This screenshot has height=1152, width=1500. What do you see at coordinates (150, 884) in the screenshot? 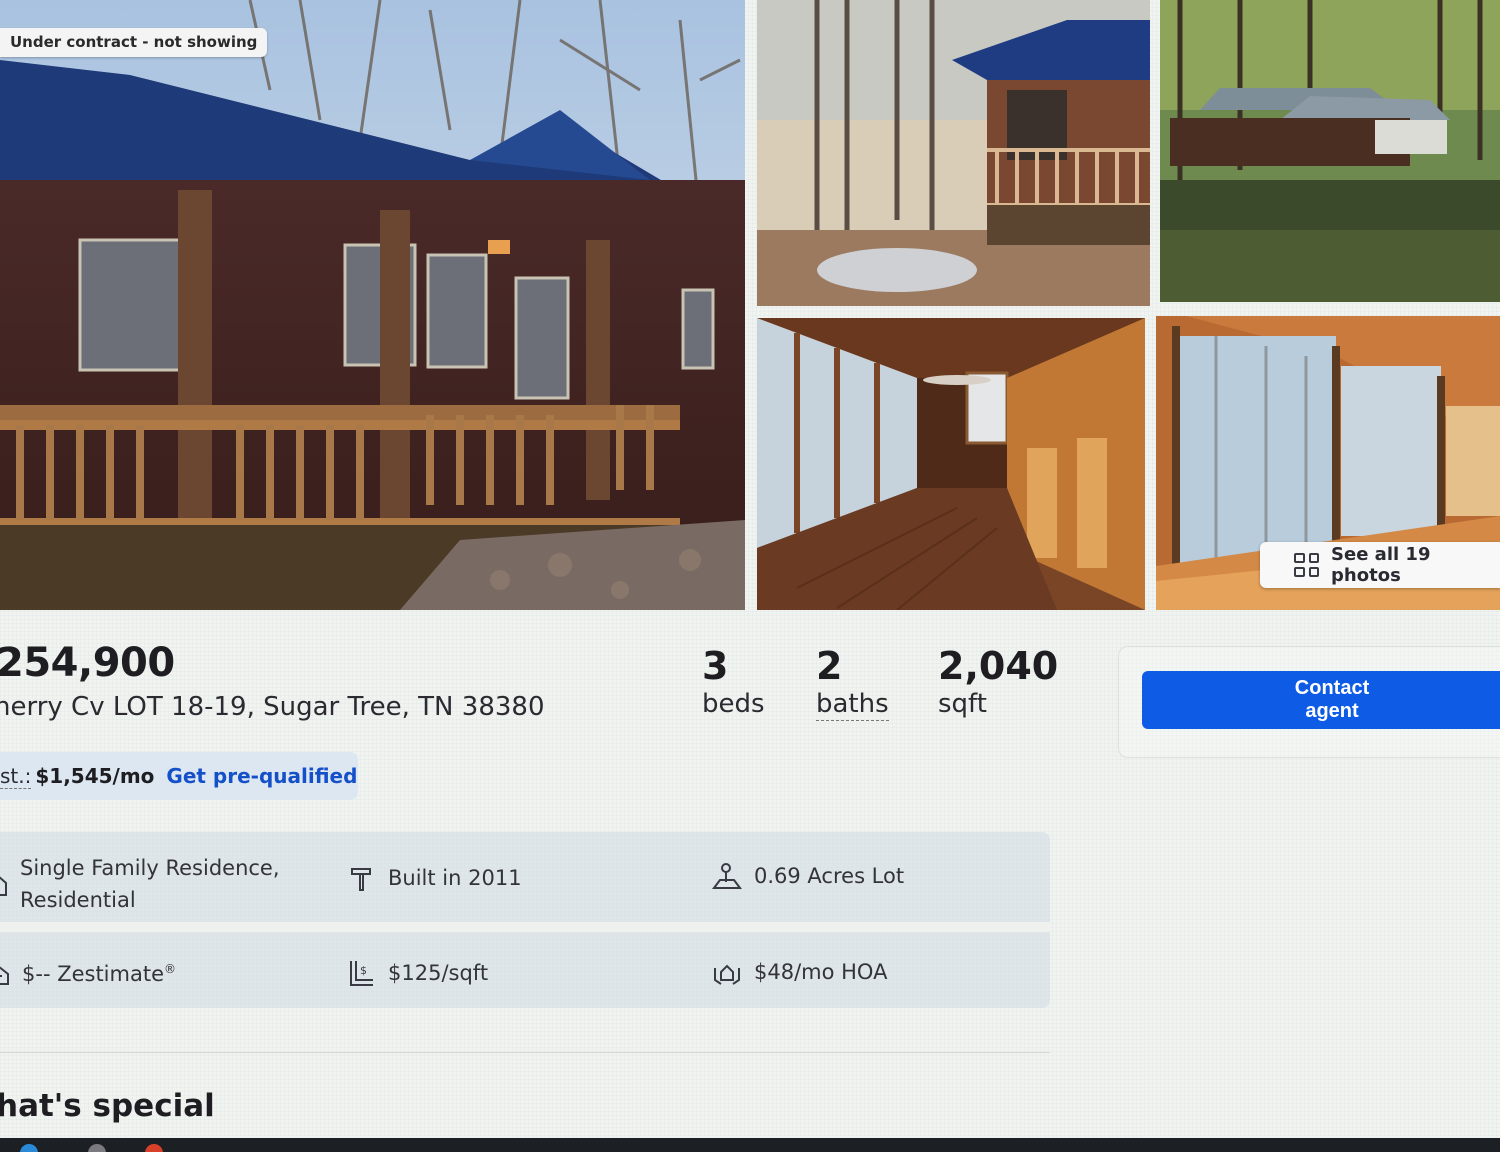
I see `home-type-text: Single Family Residence, Residential` at bounding box center [150, 884].